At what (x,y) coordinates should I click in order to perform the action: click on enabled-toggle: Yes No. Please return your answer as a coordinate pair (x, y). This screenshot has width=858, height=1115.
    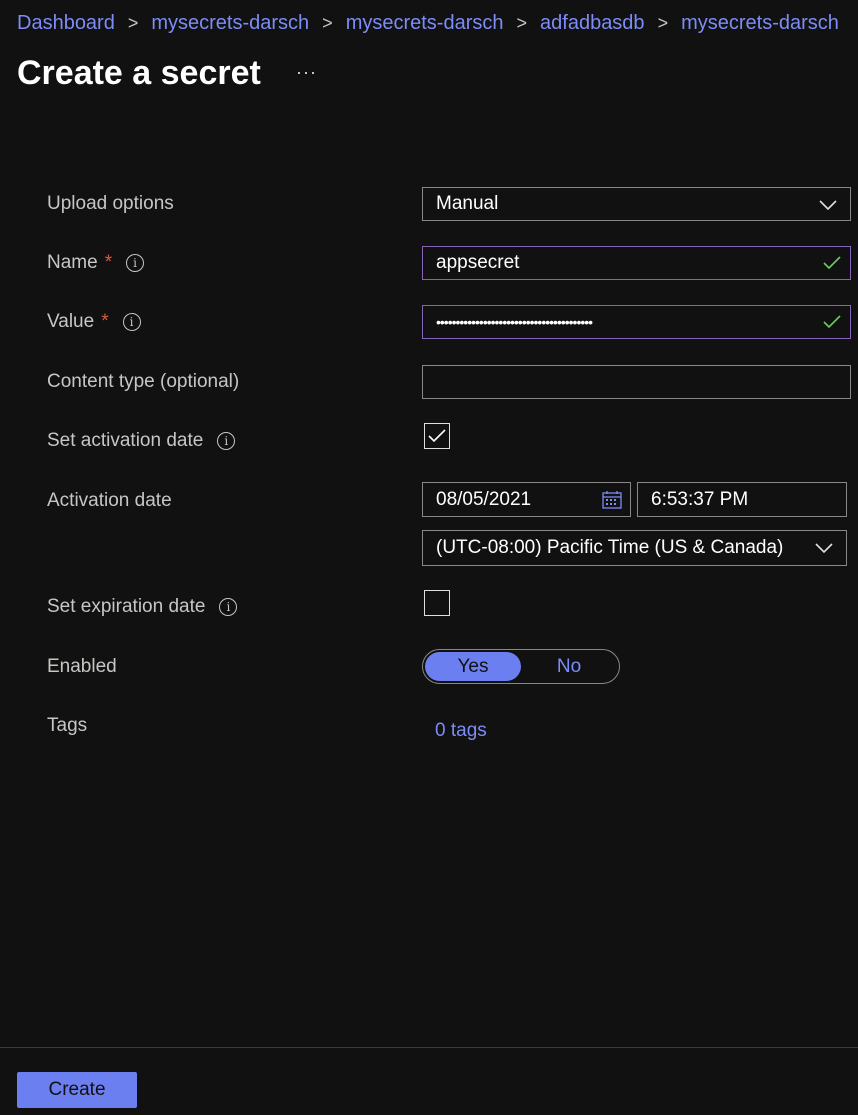
    Looking at the image, I should click on (521, 666).